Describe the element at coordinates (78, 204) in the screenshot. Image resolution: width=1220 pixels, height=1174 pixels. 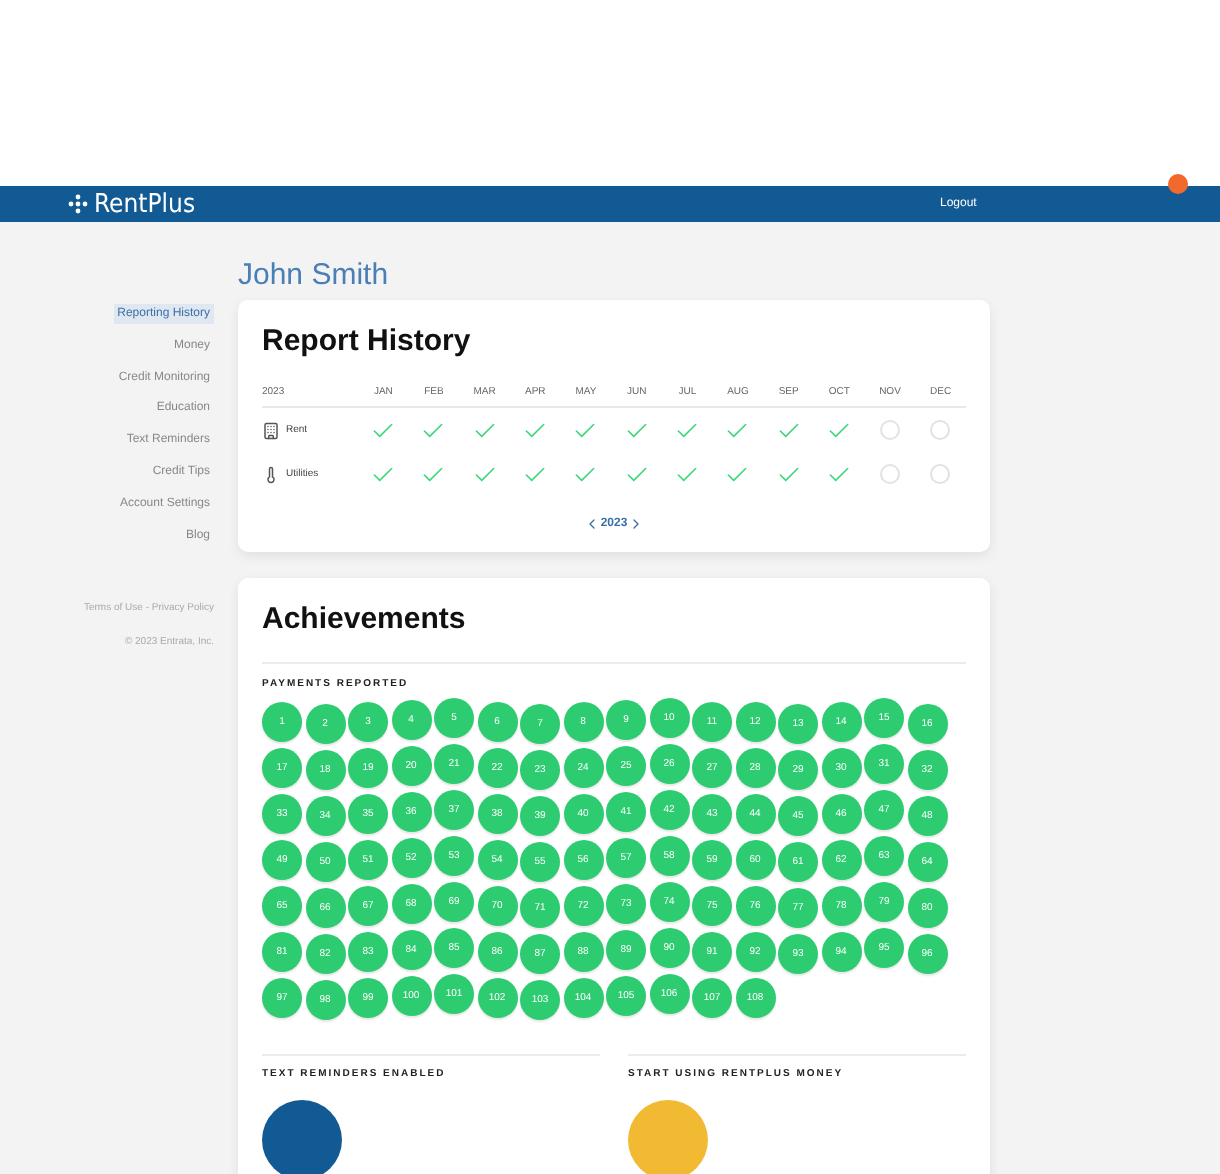
I see `dots-logo-icon` at that location.